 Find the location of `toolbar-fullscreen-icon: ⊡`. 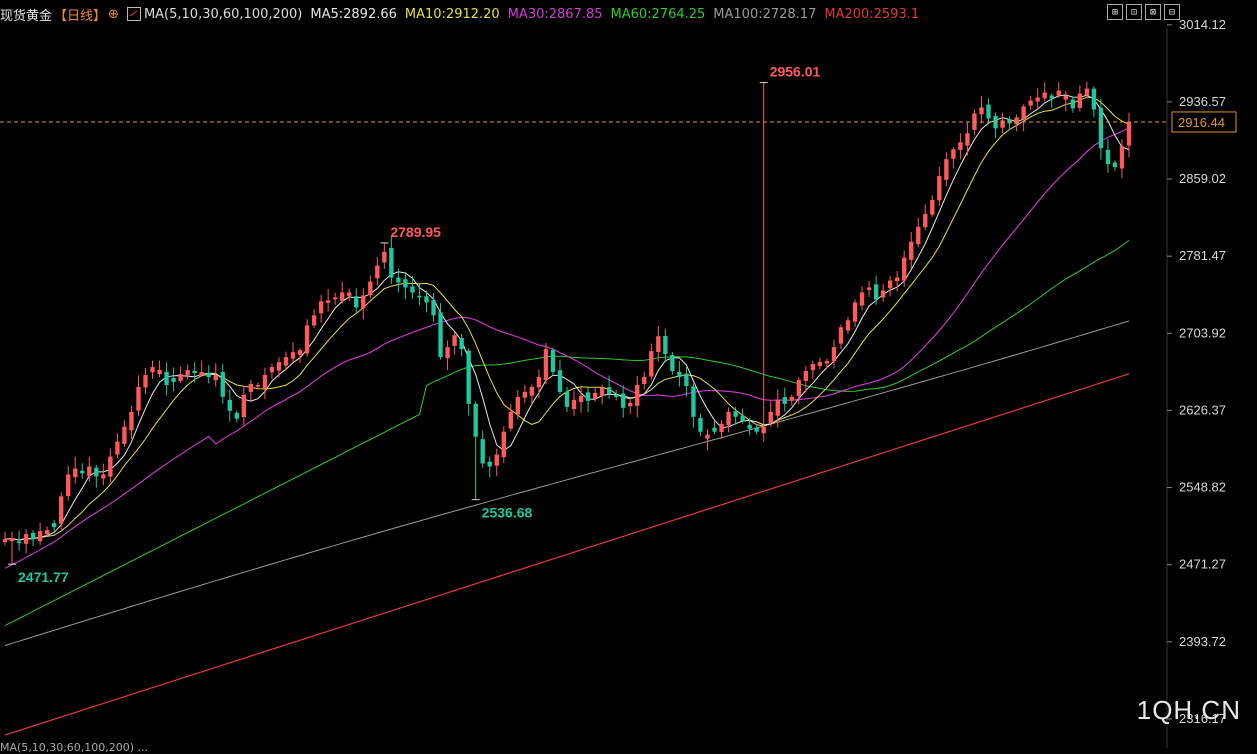

toolbar-fullscreen-icon: ⊡ is located at coordinates (1134, 12).